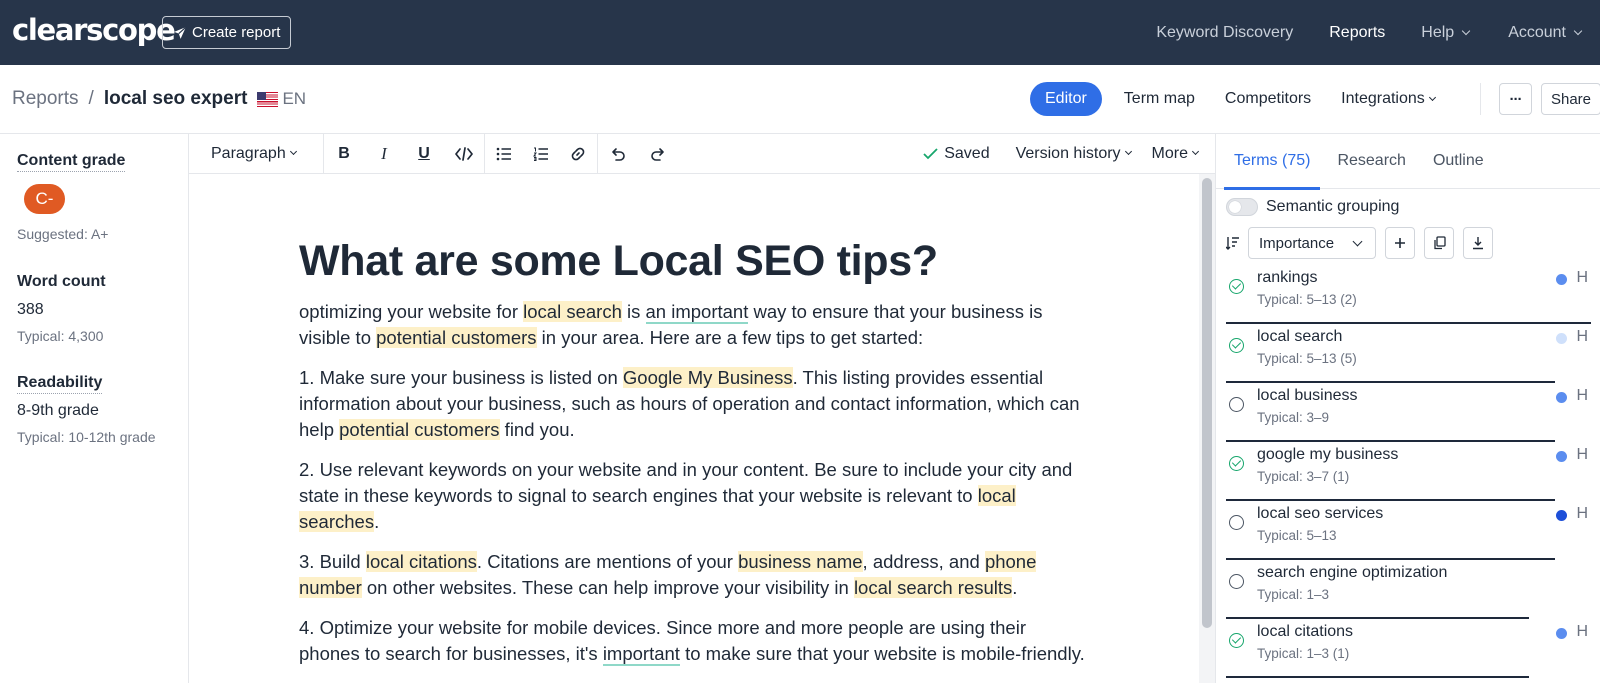 The width and height of the screenshot is (1600, 683). I want to click on ellipsis-icon: ···, so click(1516, 99).